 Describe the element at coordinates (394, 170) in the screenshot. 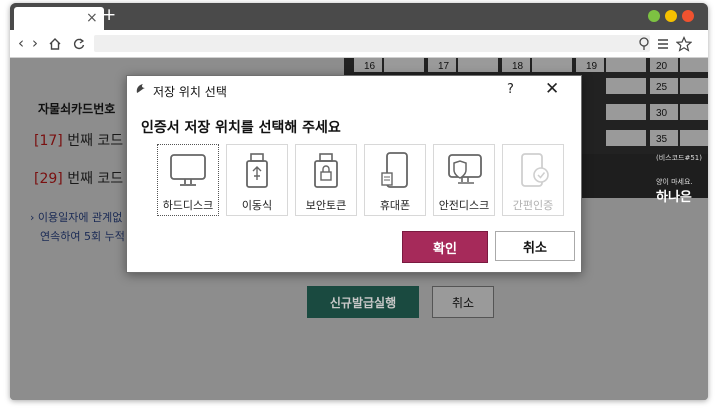

I see `mobile-phone-icon` at that location.